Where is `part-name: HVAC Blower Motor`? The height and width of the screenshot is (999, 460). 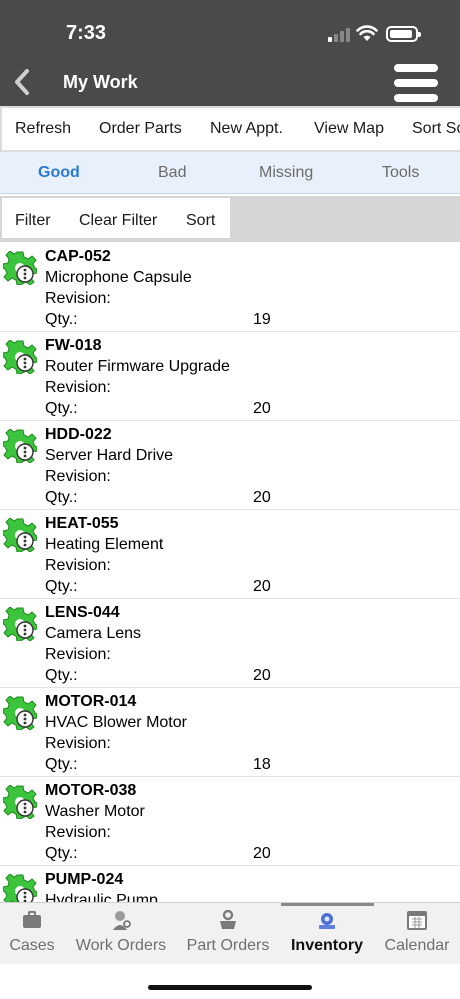 part-name: HVAC Blower Motor is located at coordinates (116, 722).